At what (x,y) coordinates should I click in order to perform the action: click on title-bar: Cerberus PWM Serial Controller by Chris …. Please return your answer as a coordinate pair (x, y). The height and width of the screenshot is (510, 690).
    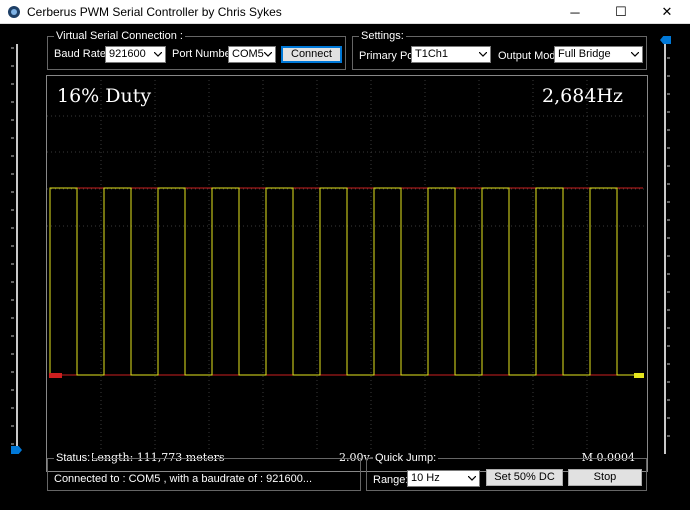
    Looking at the image, I should click on (345, 12).